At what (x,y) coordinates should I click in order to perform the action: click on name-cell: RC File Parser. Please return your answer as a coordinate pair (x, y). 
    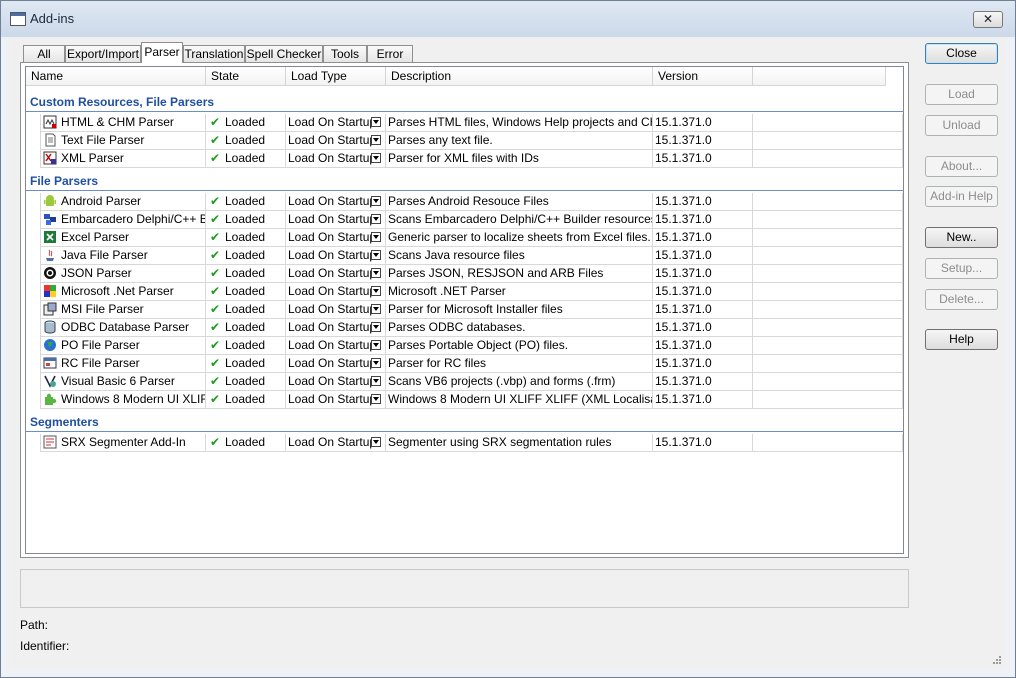
    Looking at the image, I should click on (123, 364).